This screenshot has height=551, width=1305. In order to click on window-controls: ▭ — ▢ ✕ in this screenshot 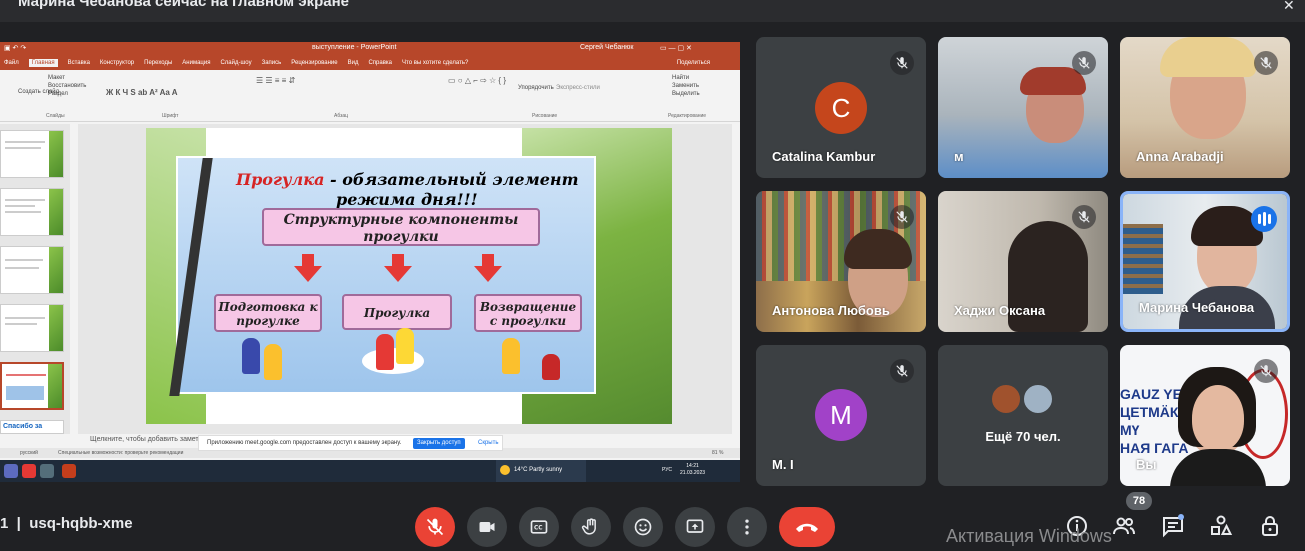, I will do `click(676, 48)`.